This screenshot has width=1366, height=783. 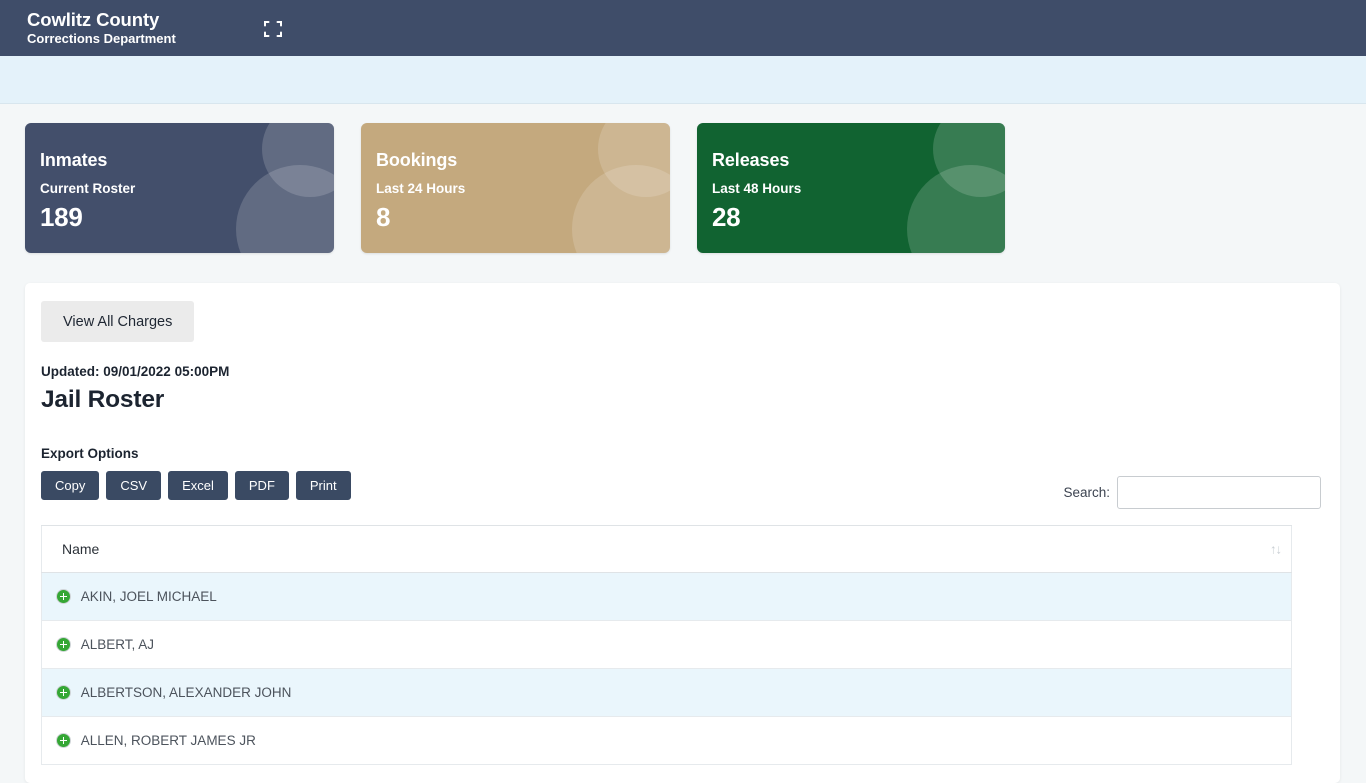 What do you see at coordinates (90, 453) in the screenshot?
I see `export-options-label: Export Options` at bounding box center [90, 453].